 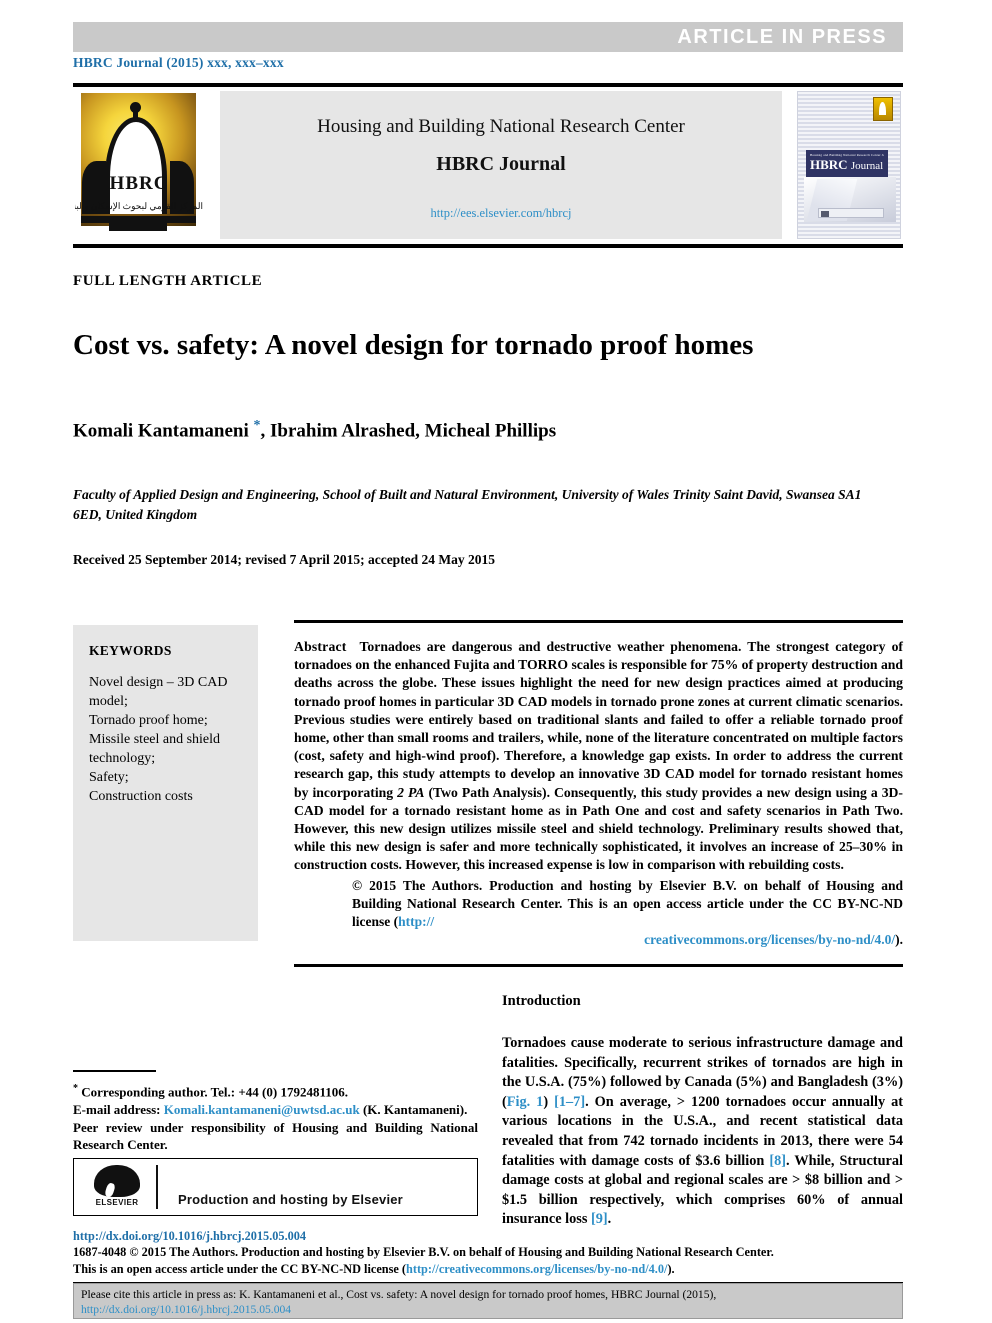 I want to click on cover-title-light: Journal, so click(x=867, y=166).